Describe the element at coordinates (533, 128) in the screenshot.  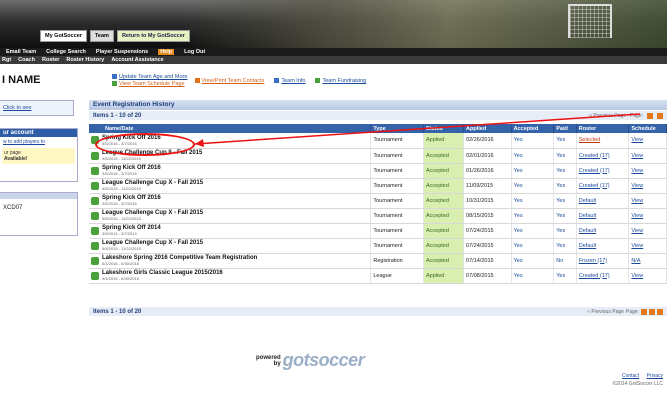
I see `col-accepted: Accepted` at that location.